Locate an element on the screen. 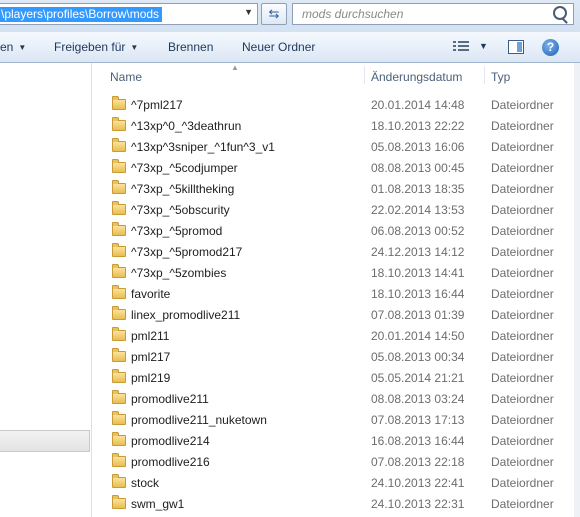  file-row: promodlive216 07.08.2013 22:18 Dateiordner is located at coordinates (332, 462).